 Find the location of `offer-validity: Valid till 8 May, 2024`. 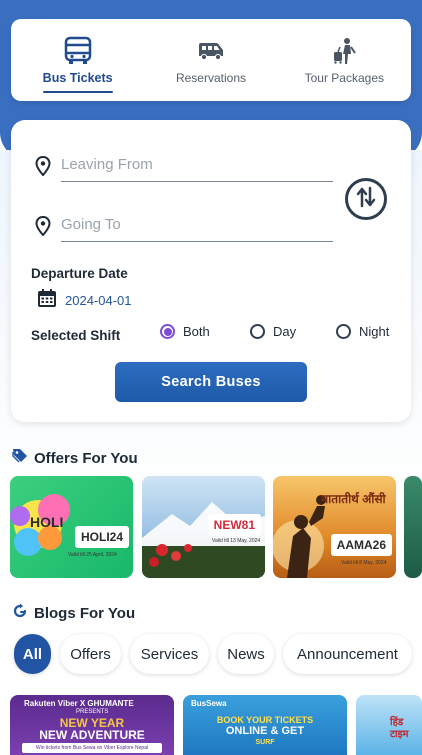

offer-validity: Valid till 8 May, 2024 is located at coordinates (364, 563).